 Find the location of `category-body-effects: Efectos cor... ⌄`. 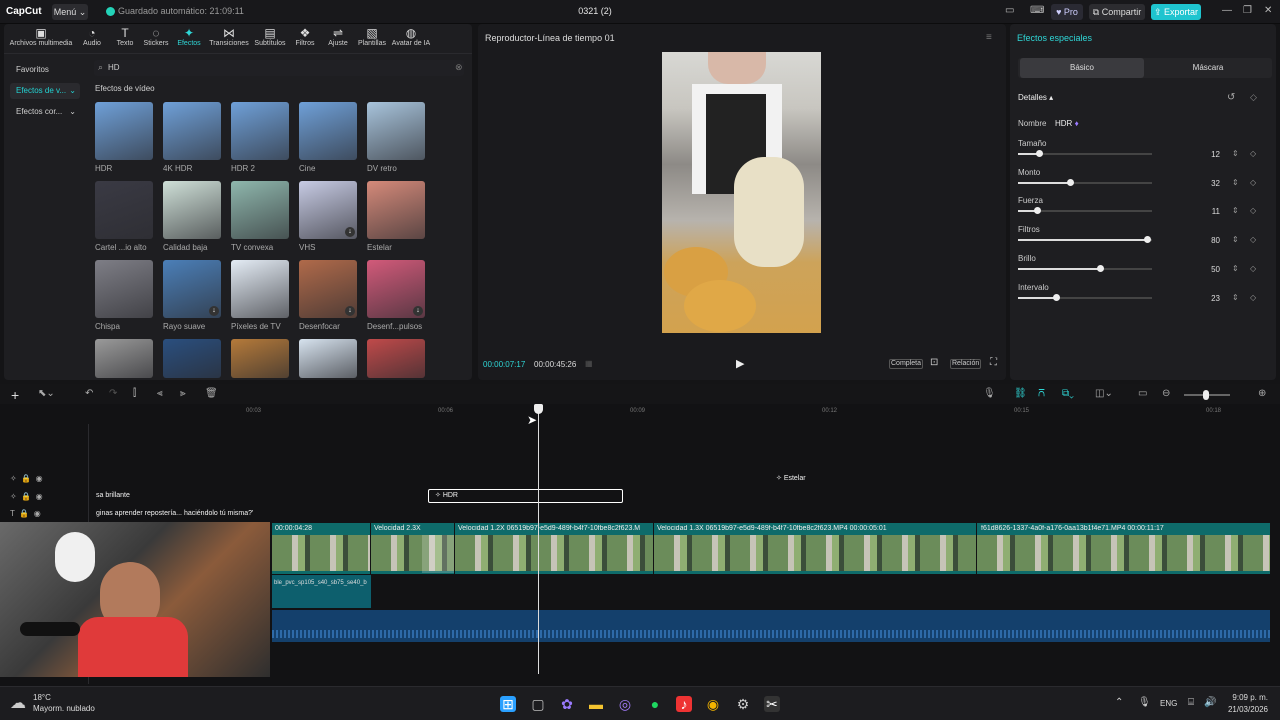

category-body-effects: Efectos cor... ⌄ is located at coordinates (45, 112).